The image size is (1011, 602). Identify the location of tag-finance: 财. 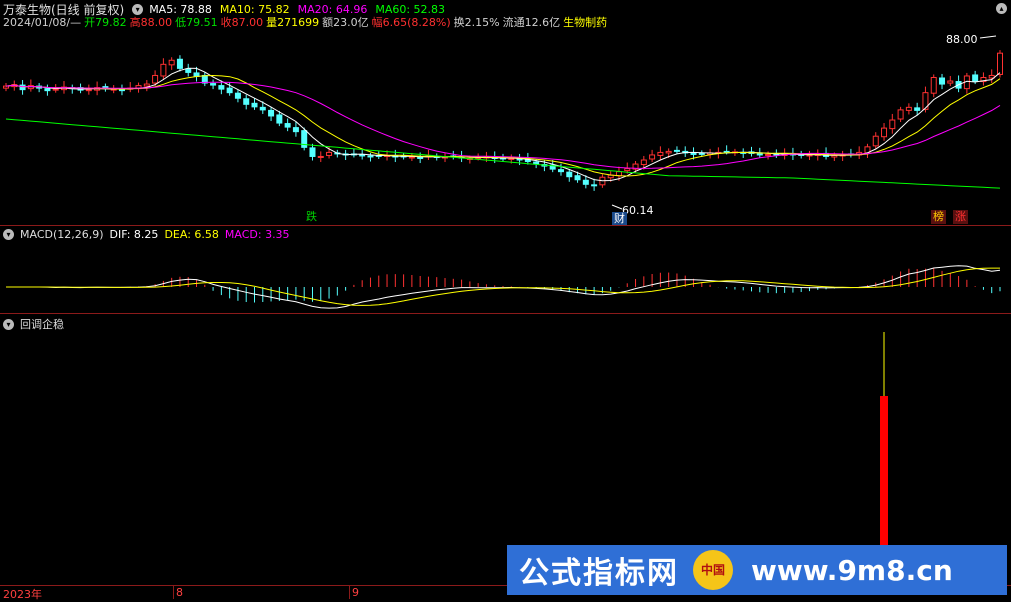
(619, 219).